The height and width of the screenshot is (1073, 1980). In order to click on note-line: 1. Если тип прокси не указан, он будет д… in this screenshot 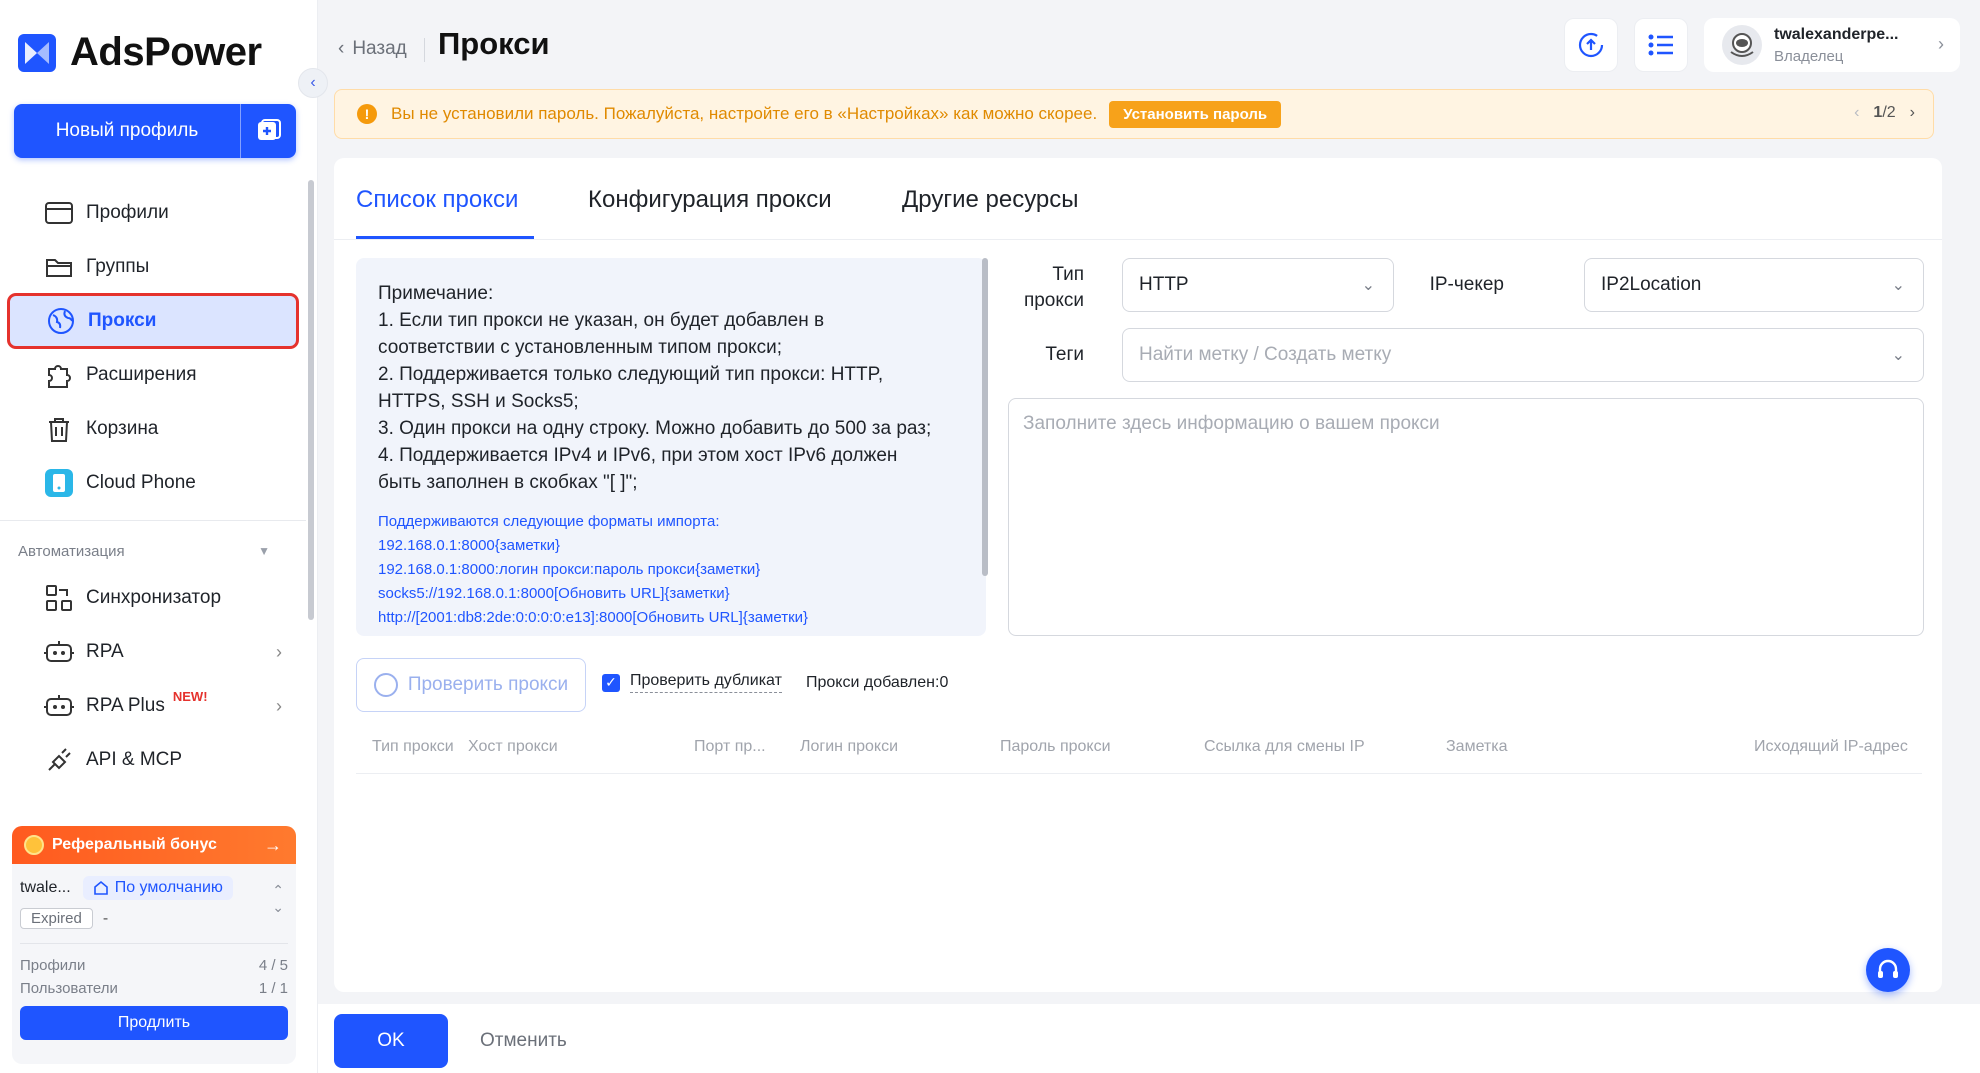, I will do `click(601, 320)`.